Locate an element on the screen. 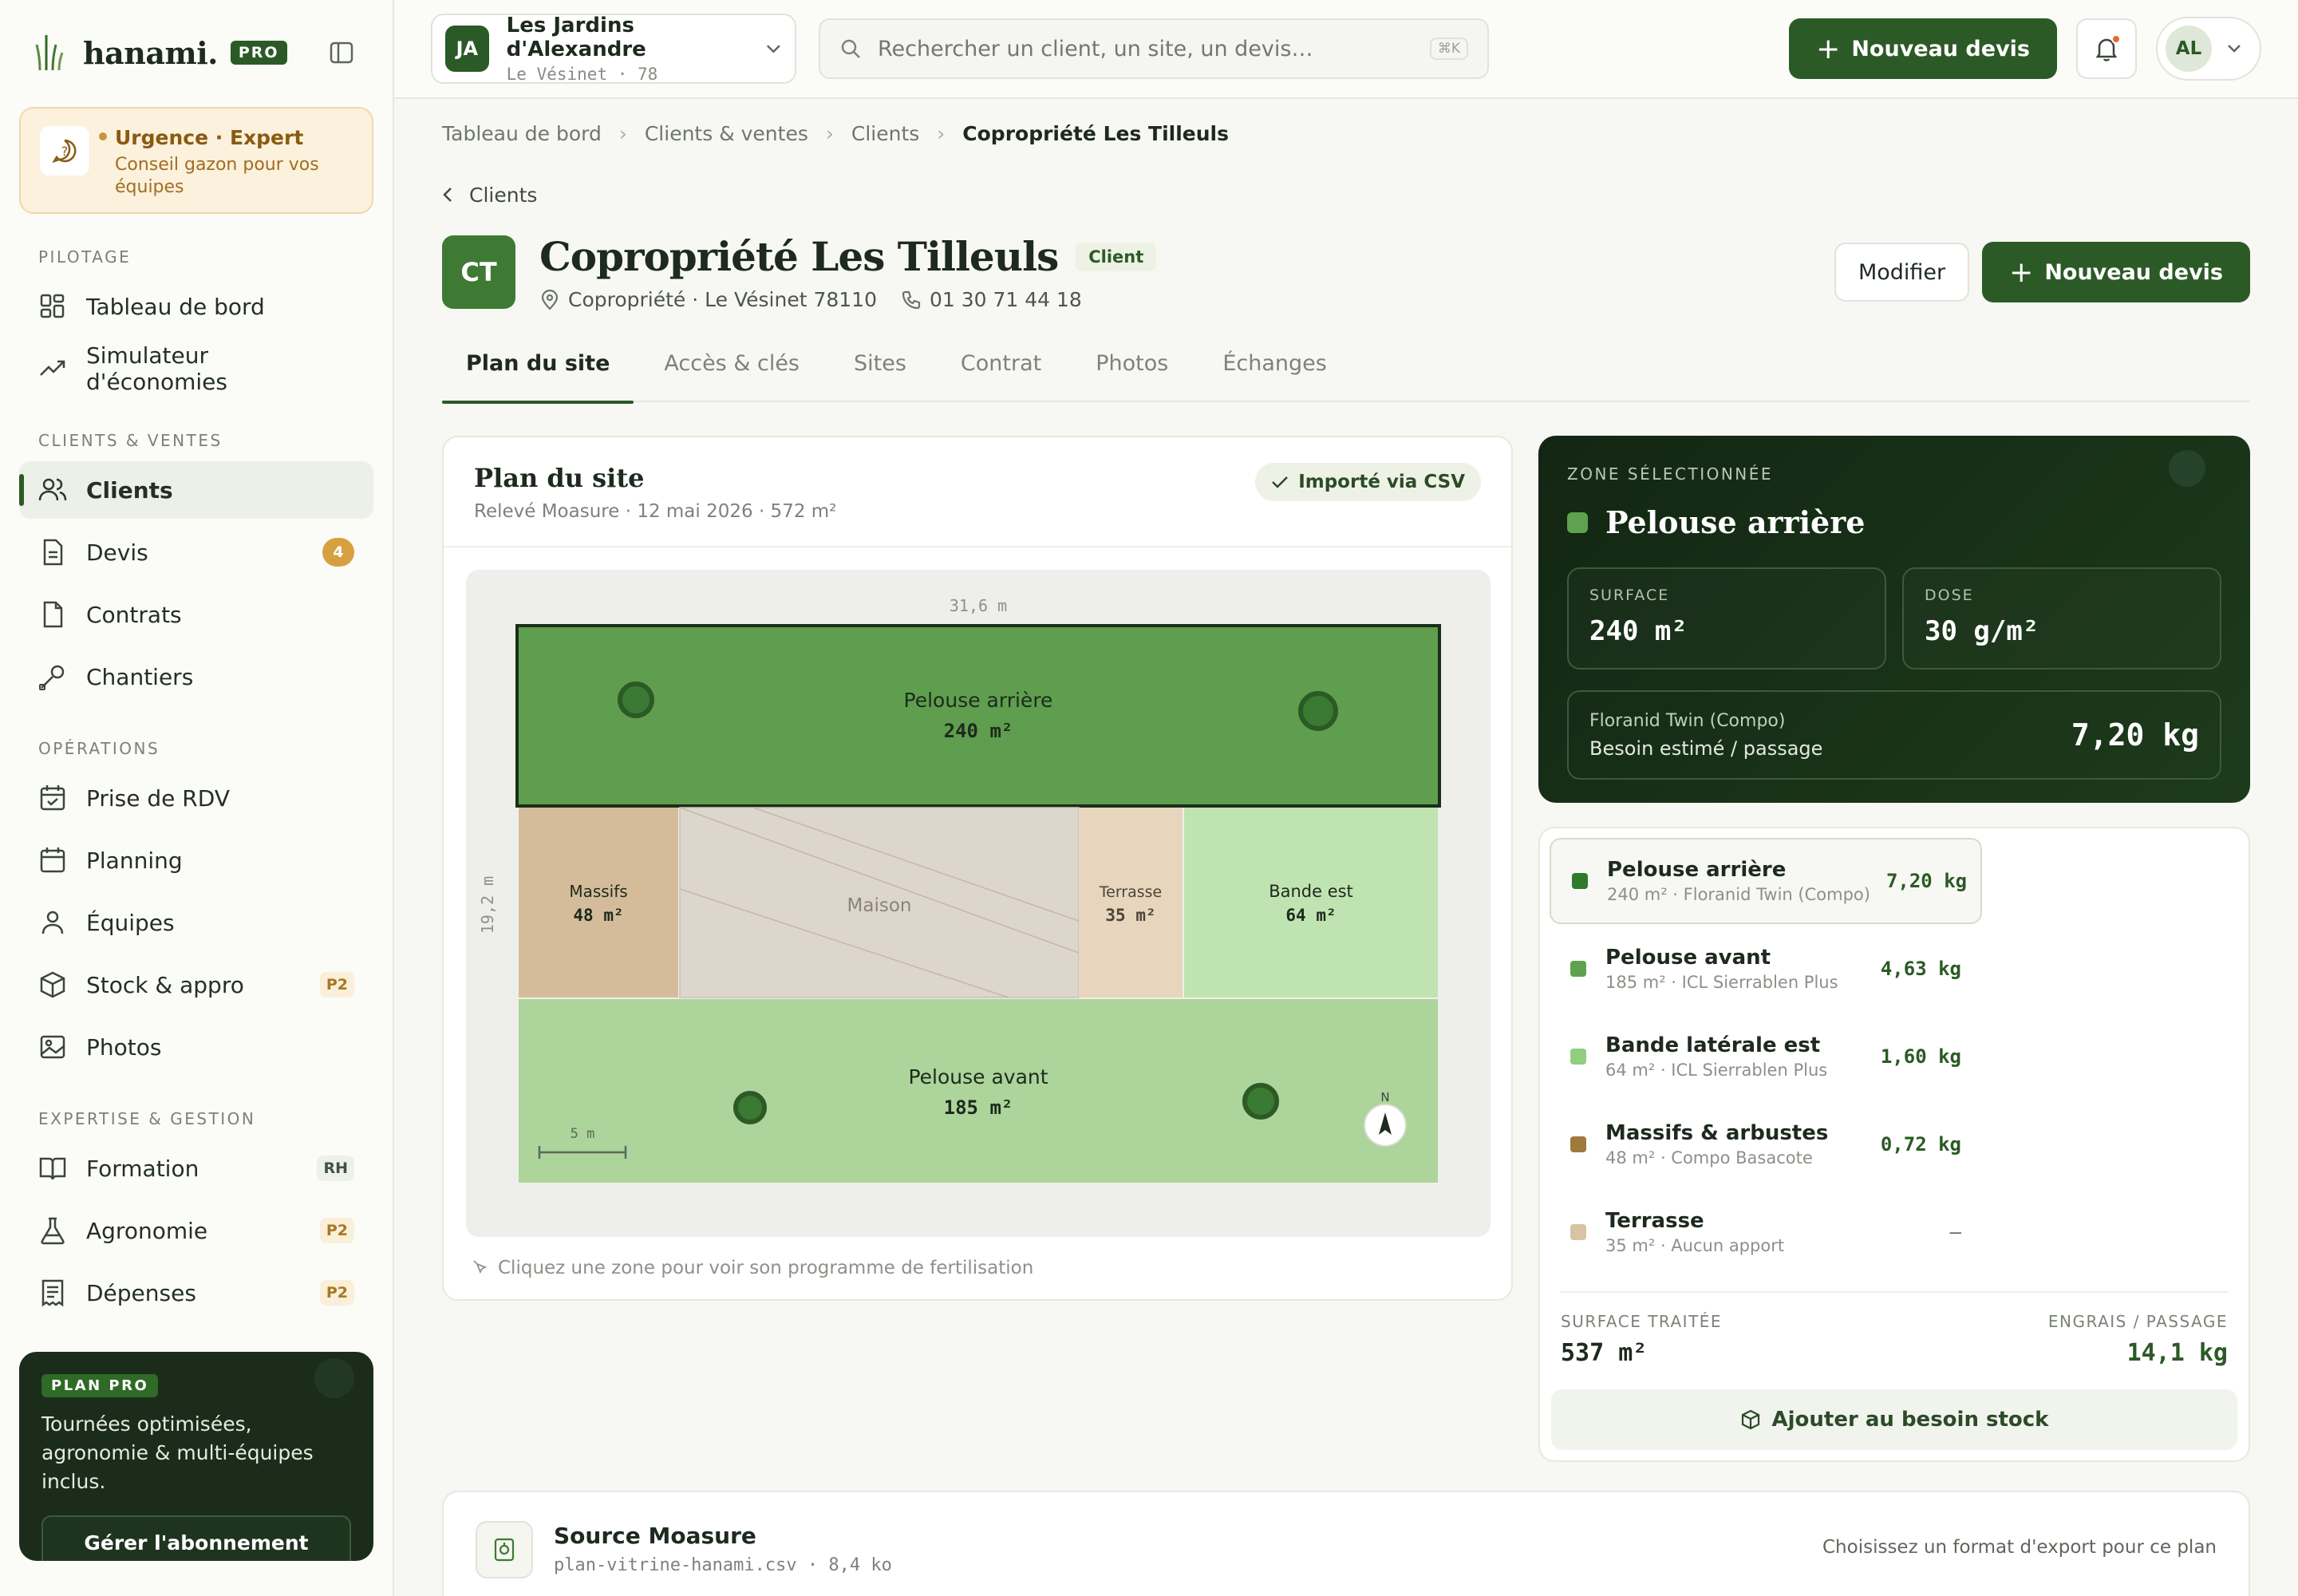  add-to-stock-button: Ajouter au besoin stock is located at coordinates (1894, 1419).